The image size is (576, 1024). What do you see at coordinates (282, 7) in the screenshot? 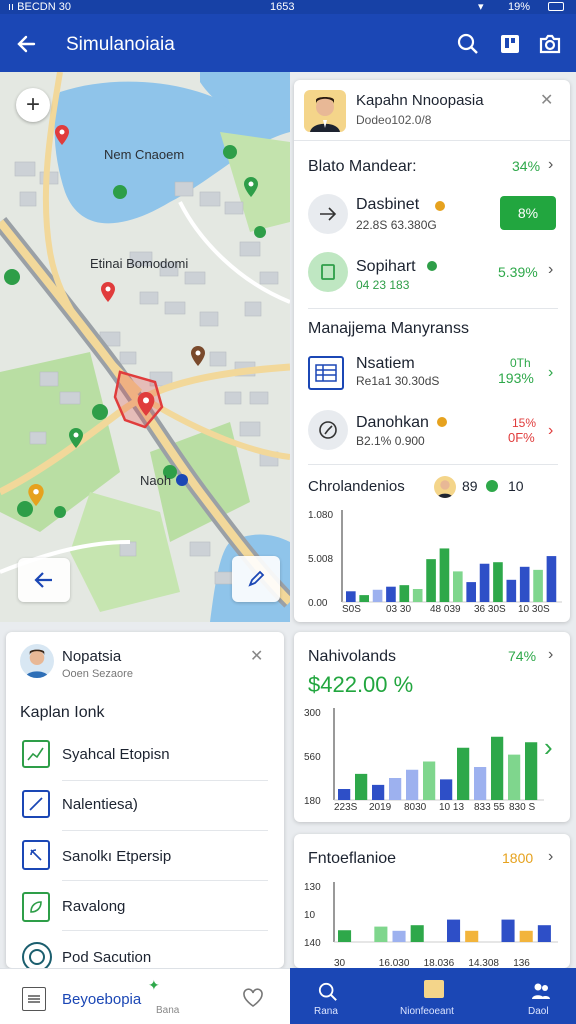
I see `status-time: 1653` at bounding box center [282, 7].